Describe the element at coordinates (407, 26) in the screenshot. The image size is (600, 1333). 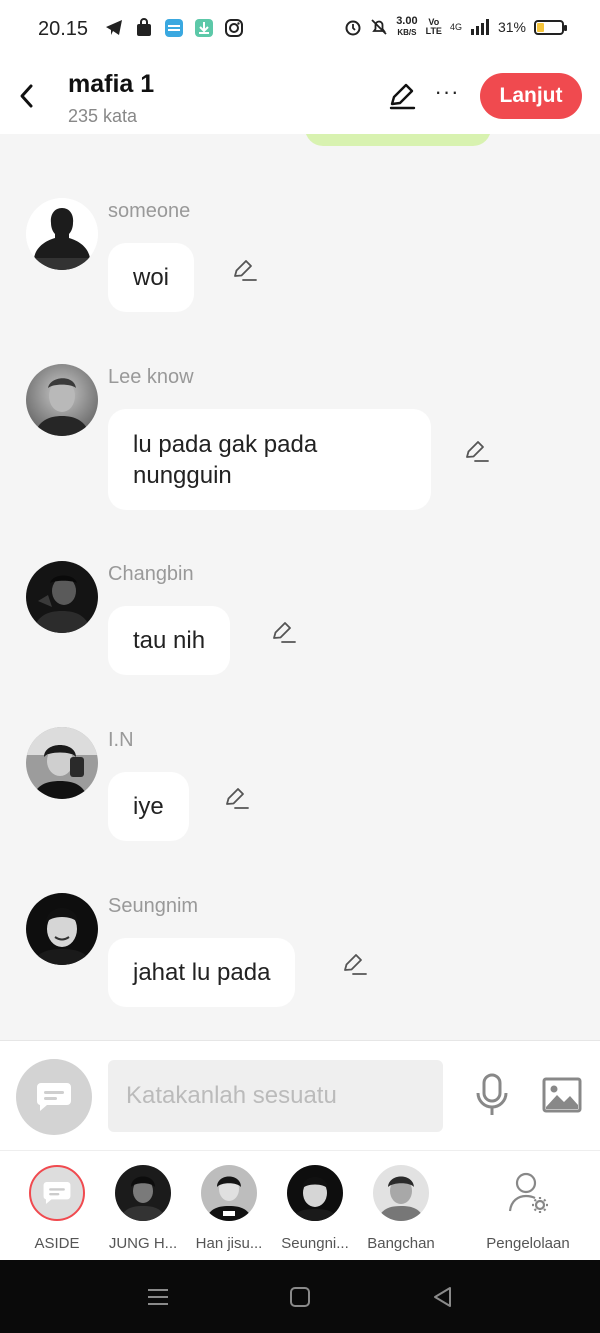
I see `network-speed: 3.00 KB/S` at that location.